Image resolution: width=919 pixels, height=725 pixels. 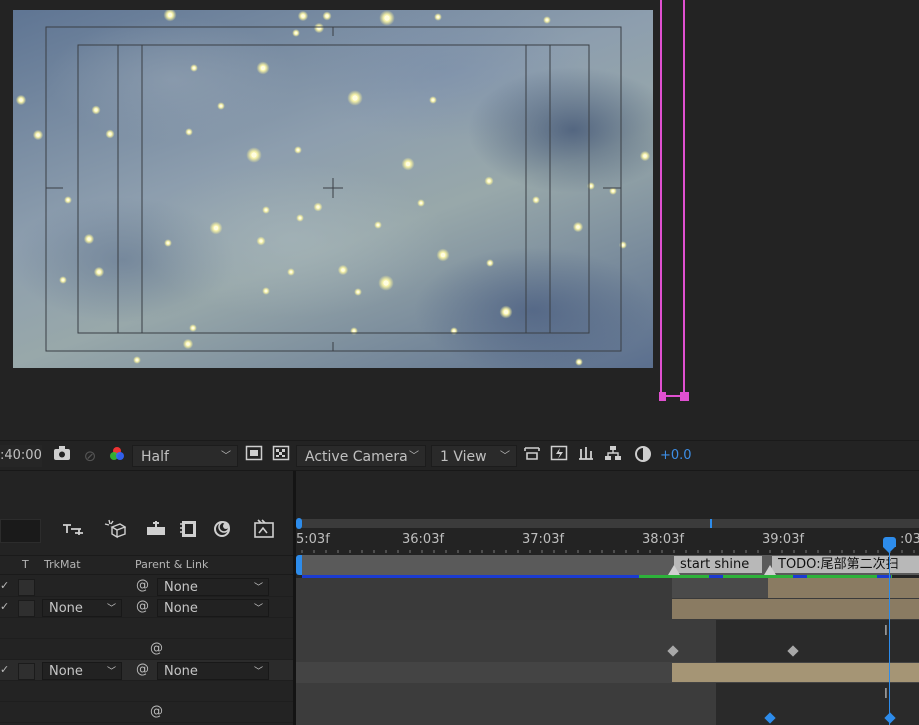 I want to click on layer-row-selected: ✓ None ﹀ @ None ﹀, so click(x=146, y=670).